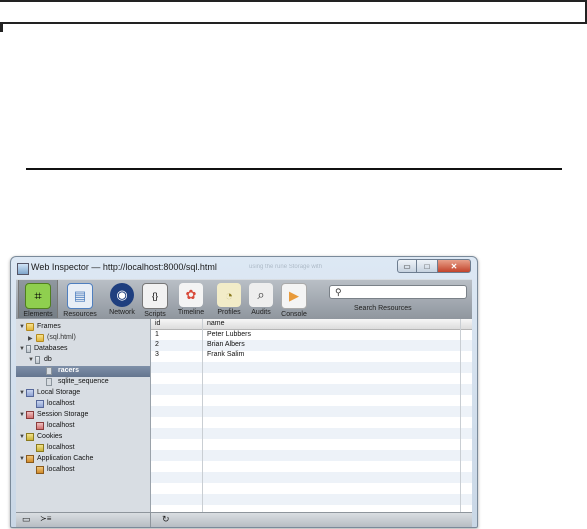  I want to click on tree-item-session-storage-localhost: localhost, so click(83, 426).